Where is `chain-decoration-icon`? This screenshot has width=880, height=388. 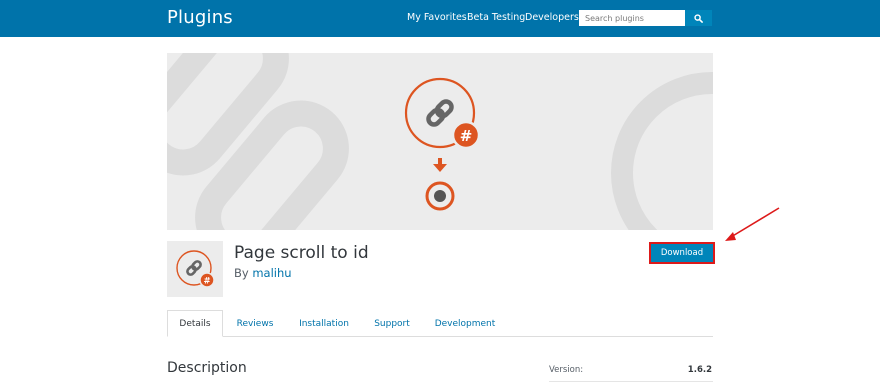 chain-decoration-icon is located at coordinates (258, 141).